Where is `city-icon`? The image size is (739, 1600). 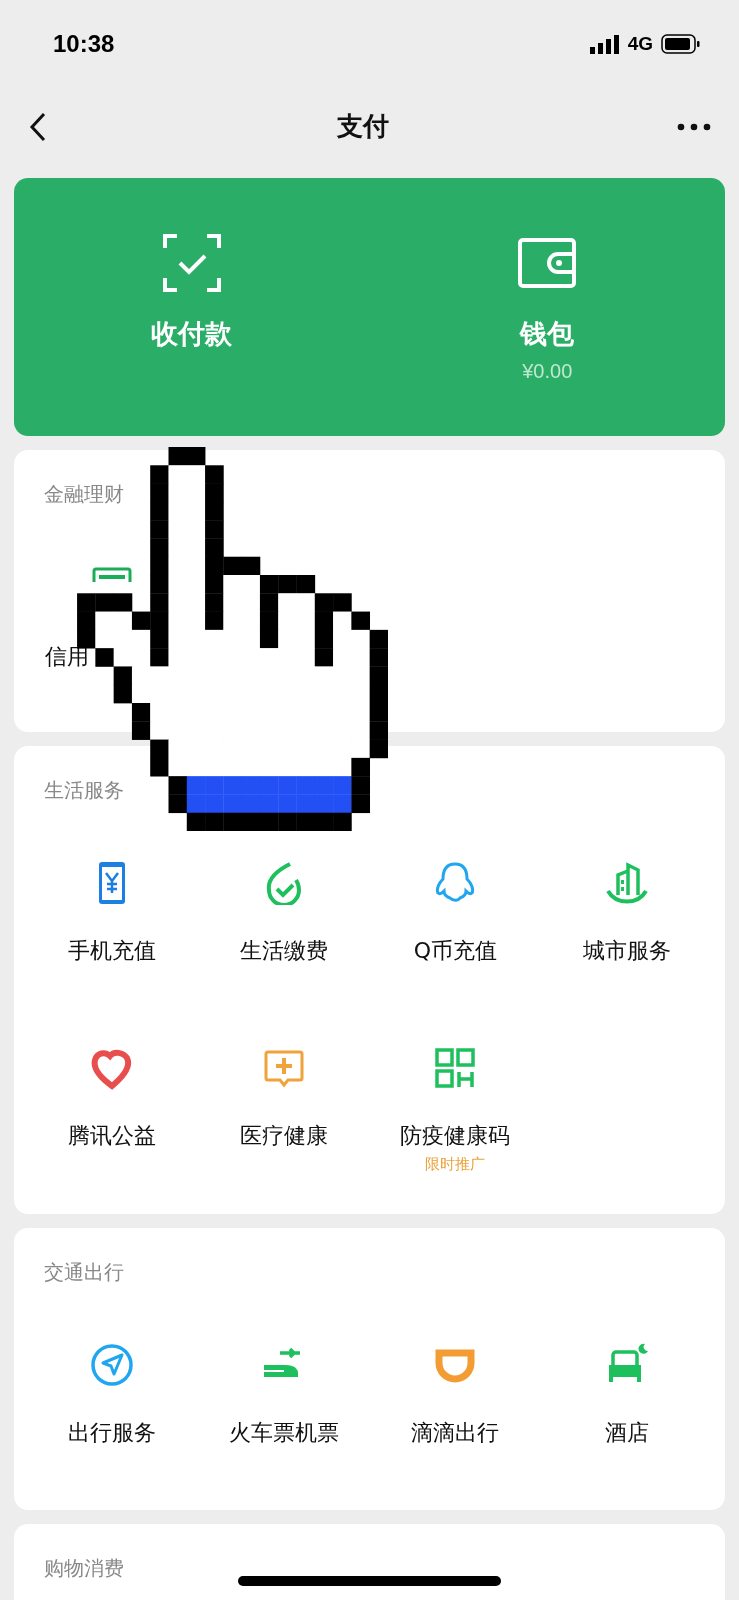
city-icon is located at coordinates (627, 883).